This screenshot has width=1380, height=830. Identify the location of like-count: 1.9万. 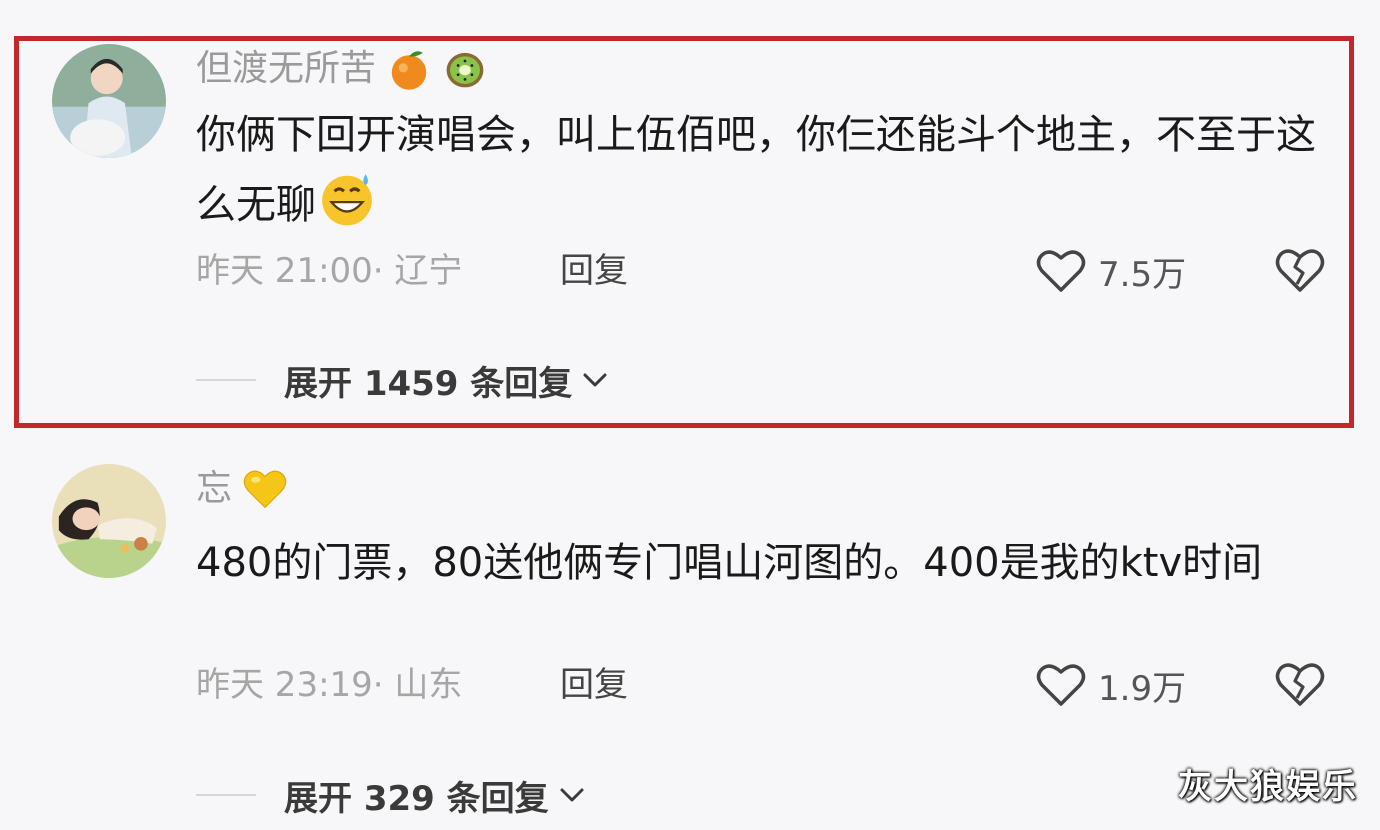
(1142, 688).